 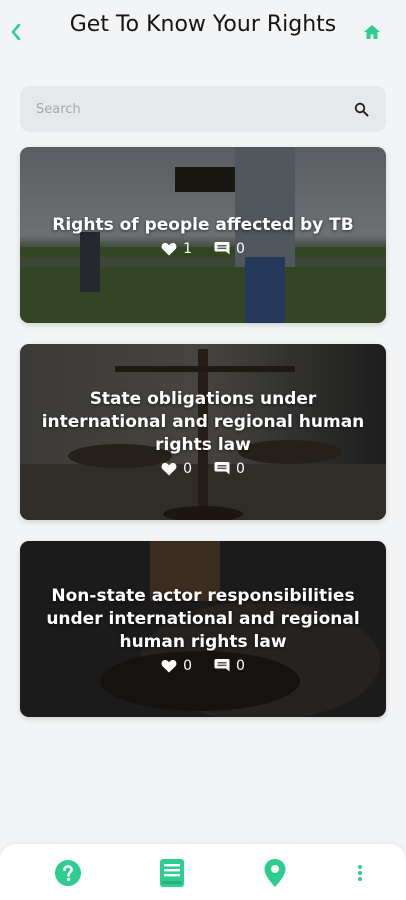 I want to click on more-vertical-icon, so click(x=360, y=873).